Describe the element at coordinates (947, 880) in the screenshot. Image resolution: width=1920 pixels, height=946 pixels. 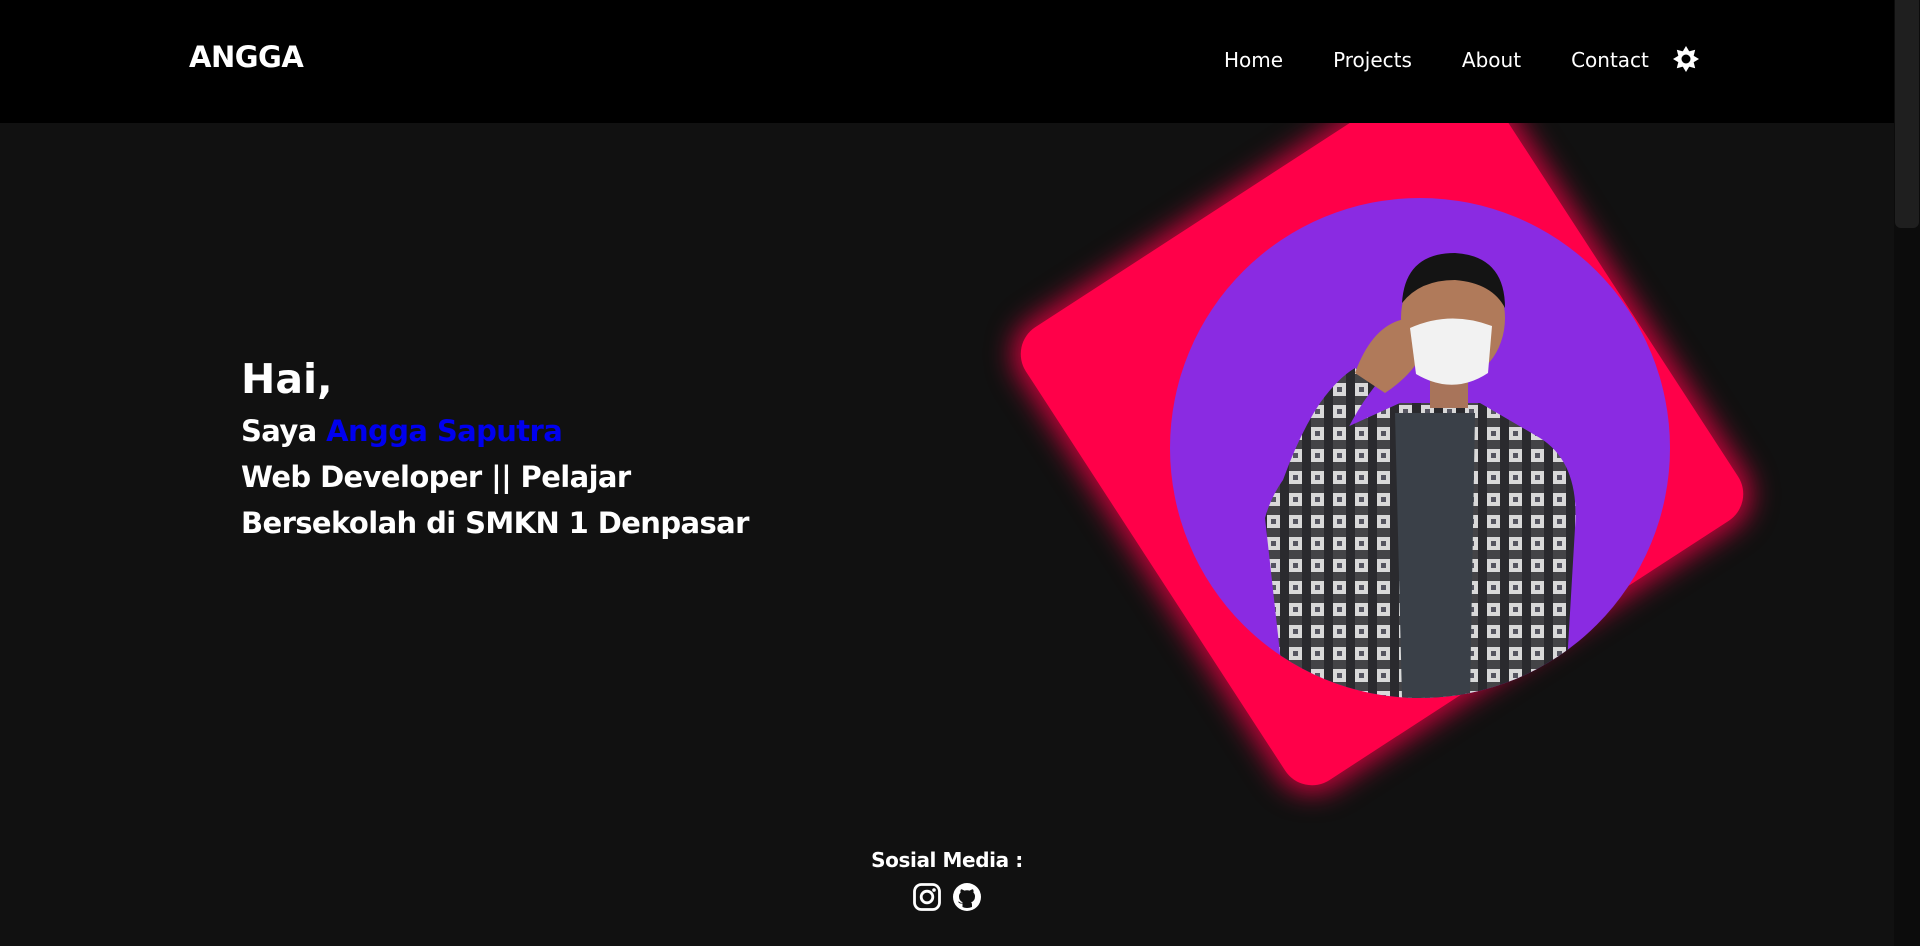
I see `social-media-section: Sosial Media :` at that location.